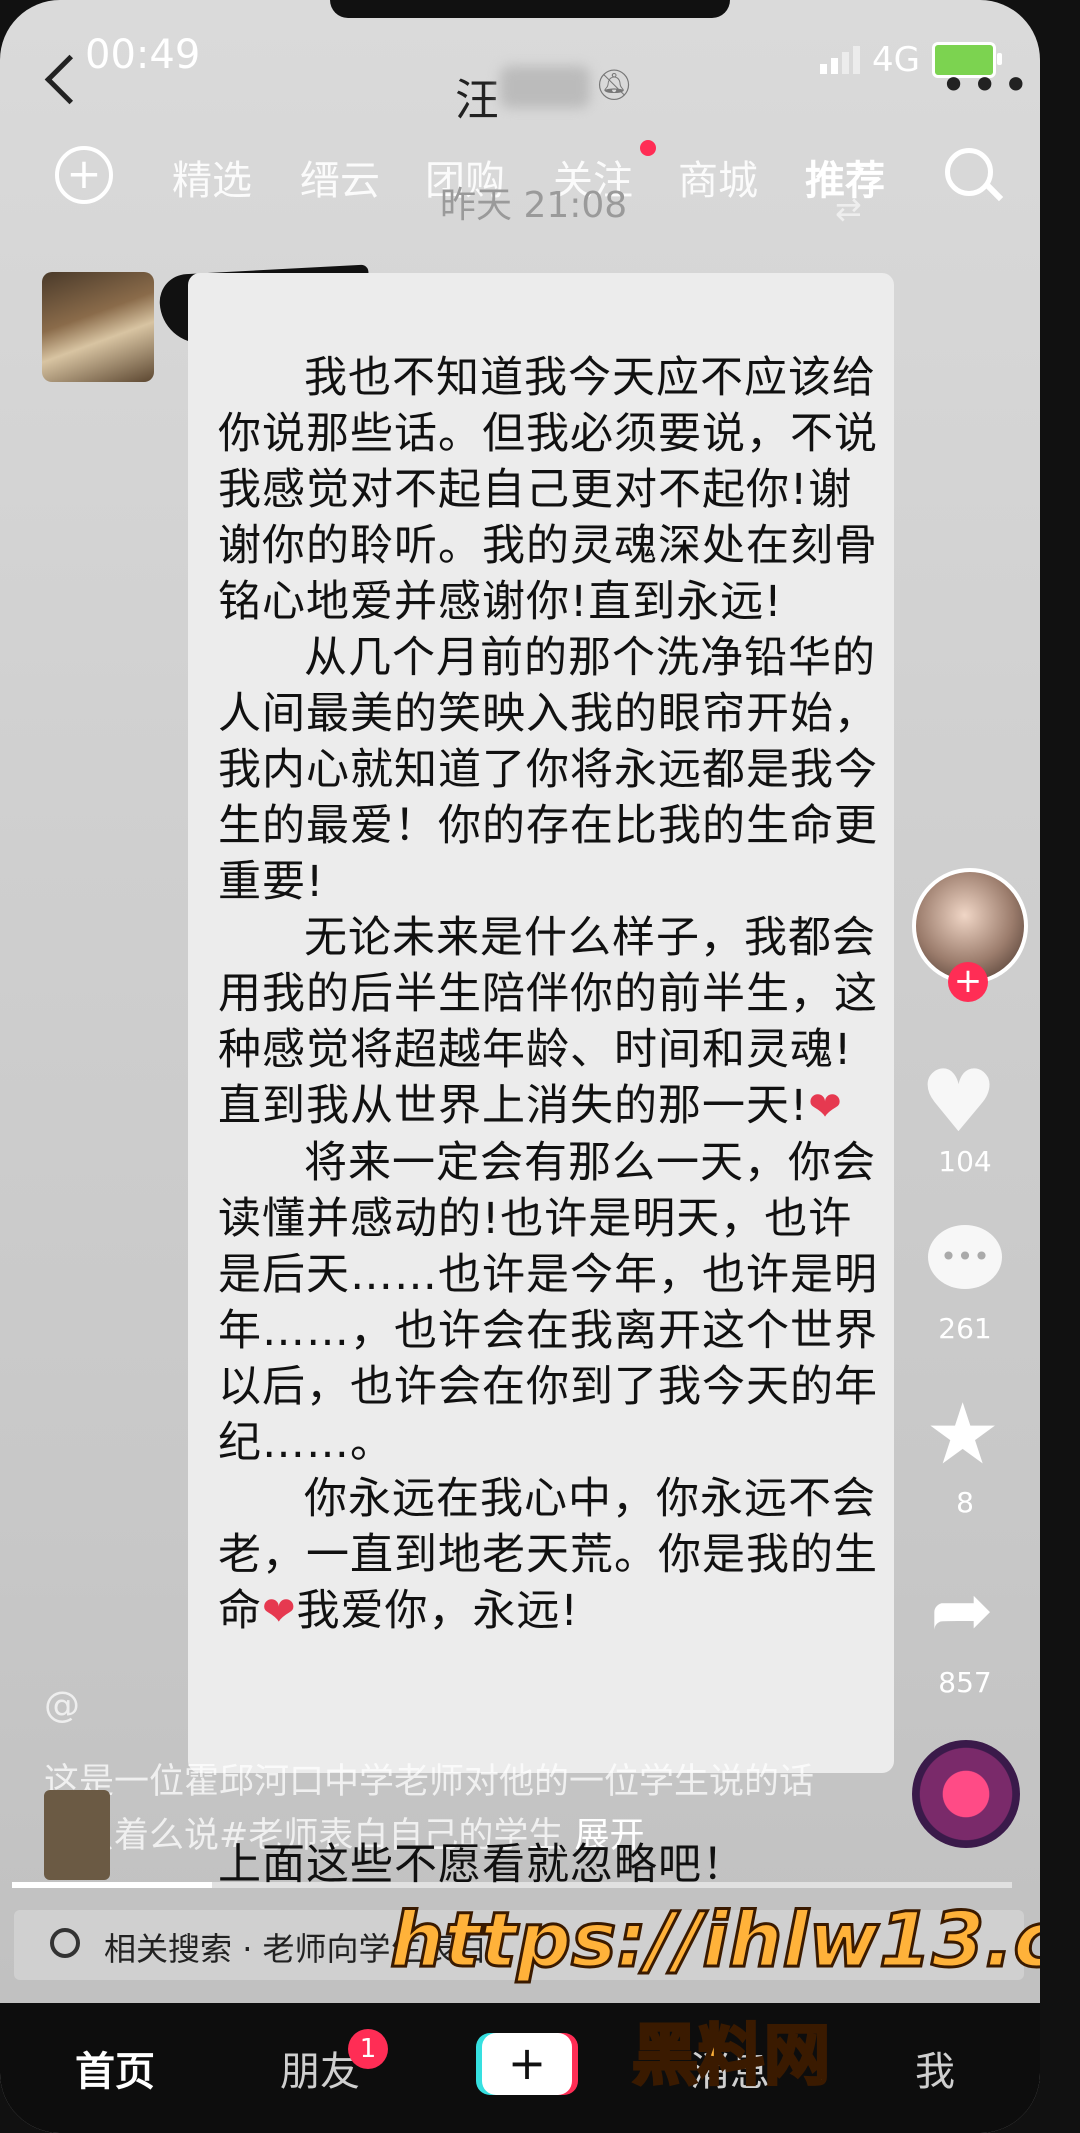  I want to click on chat-timestamp: 昨天 21:08, so click(534, 205).